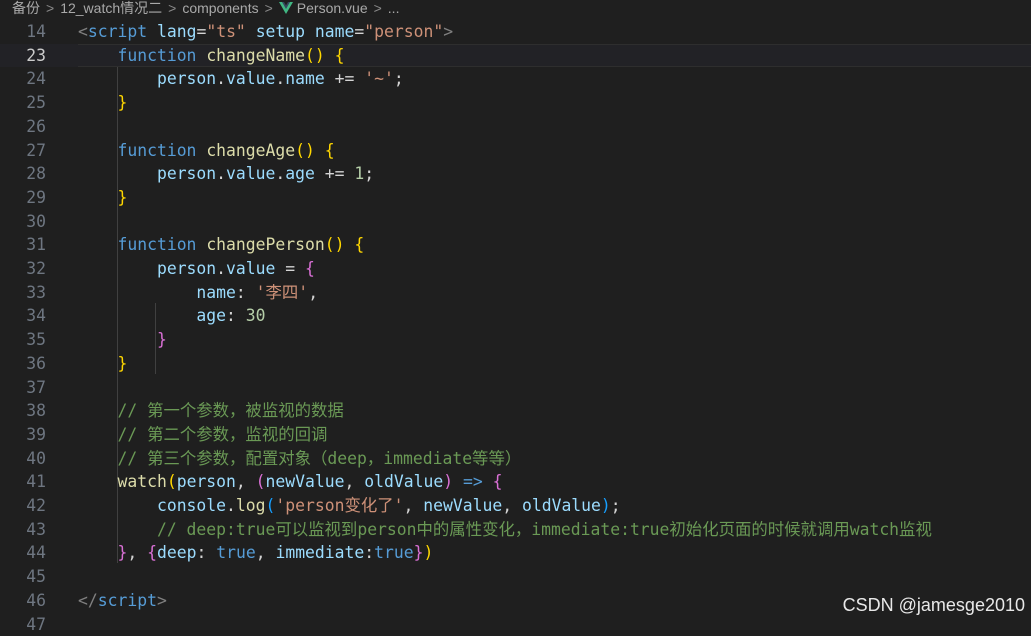 This screenshot has height=636, width=1031. What do you see at coordinates (250, 78) in the screenshot?
I see `code-token: value` at bounding box center [250, 78].